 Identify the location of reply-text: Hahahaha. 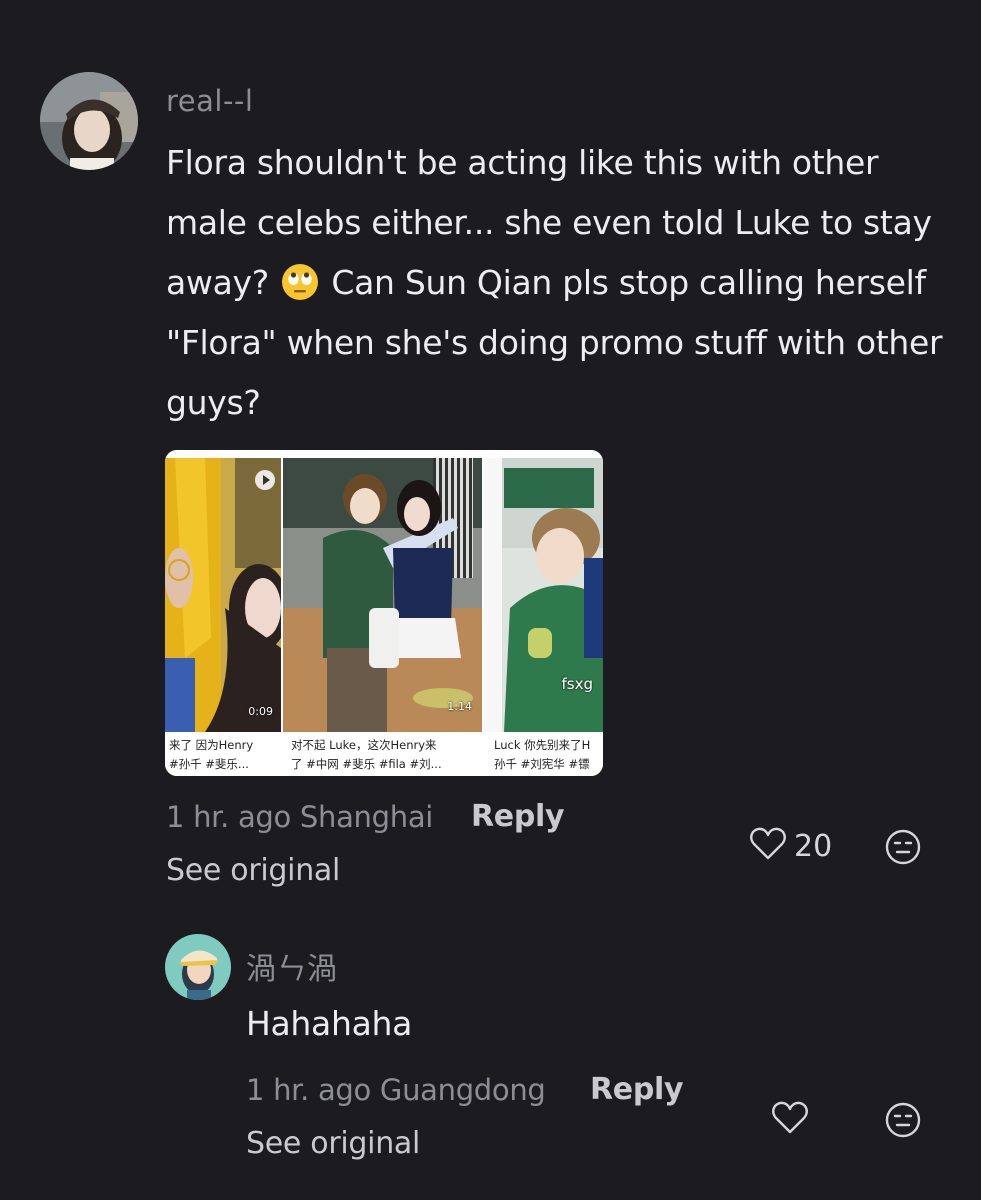
(329, 1023).